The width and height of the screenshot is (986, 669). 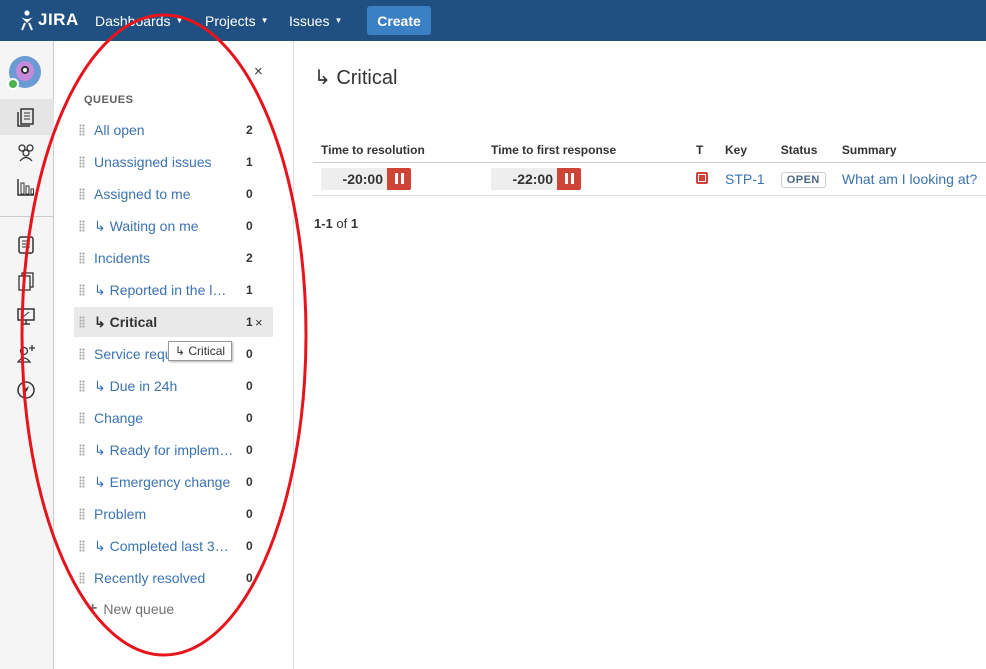 What do you see at coordinates (27, 216) in the screenshot?
I see `rail-divider` at bounding box center [27, 216].